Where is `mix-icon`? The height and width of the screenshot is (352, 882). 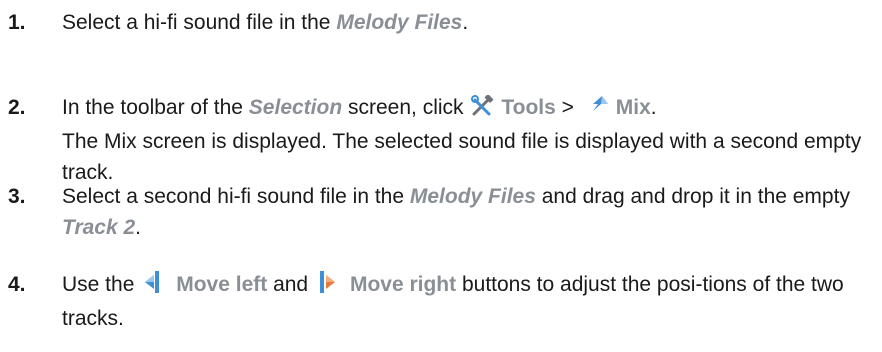 mix-icon is located at coordinates (600, 110).